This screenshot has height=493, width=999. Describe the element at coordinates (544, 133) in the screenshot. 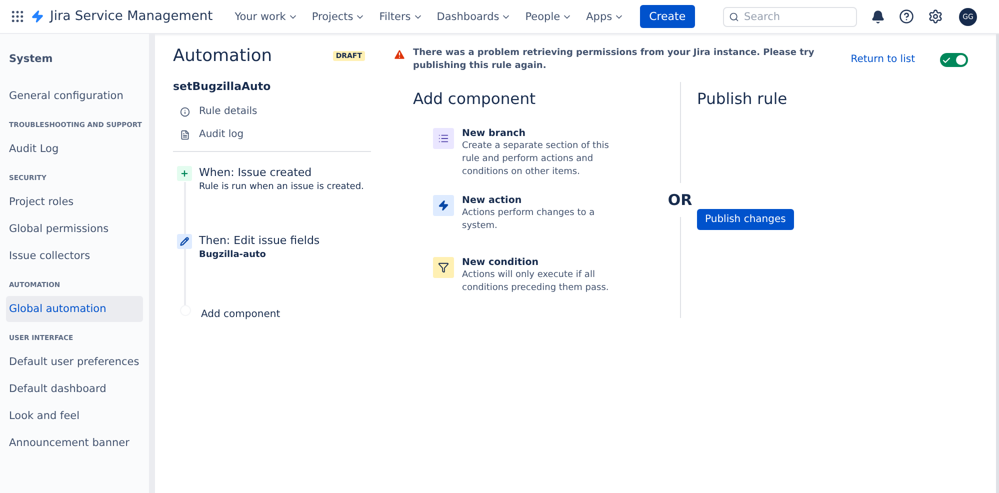

I see `option-title: New branch` at that location.